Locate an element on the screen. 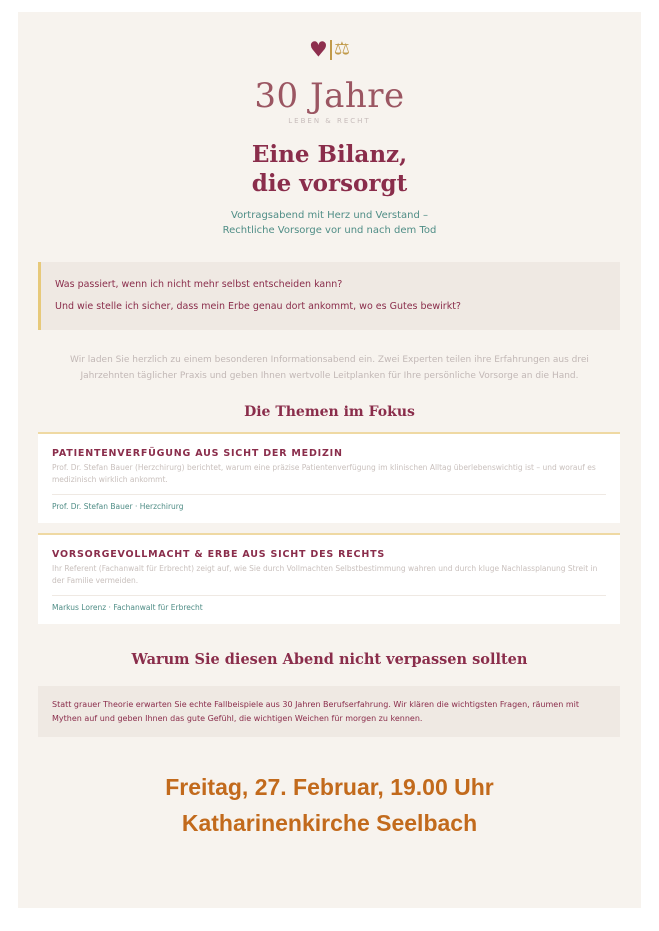 The width and height of the screenshot is (659, 931). tagline-line-2: Rechtliche Vorsorge vor und nach dem Tod is located at coordinates (329, 230).